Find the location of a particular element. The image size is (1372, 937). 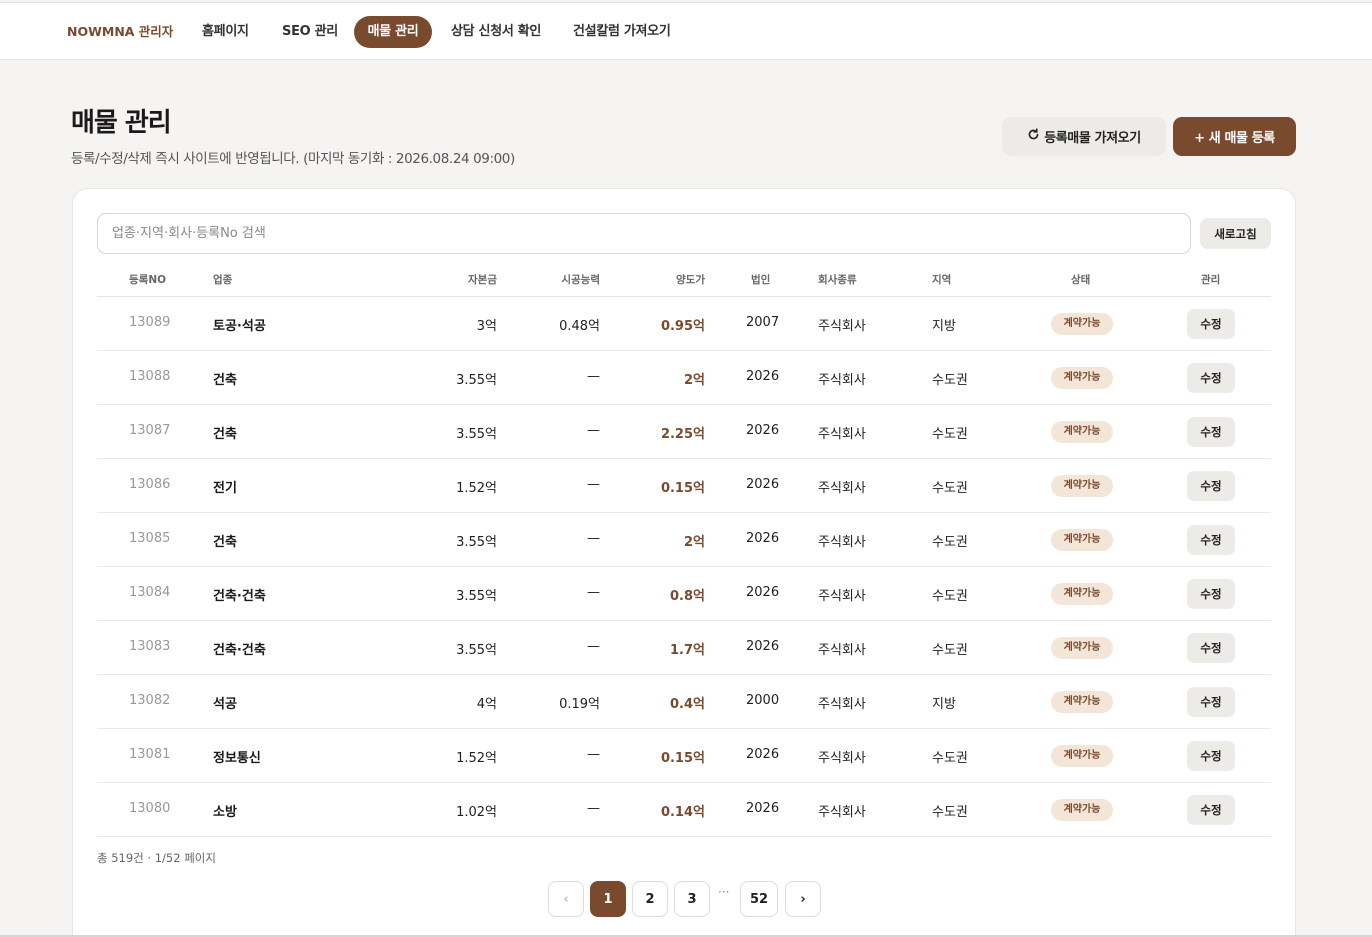

total-count: 총 519건 · 1/52 페이지 is located at coordinates (156, 858).